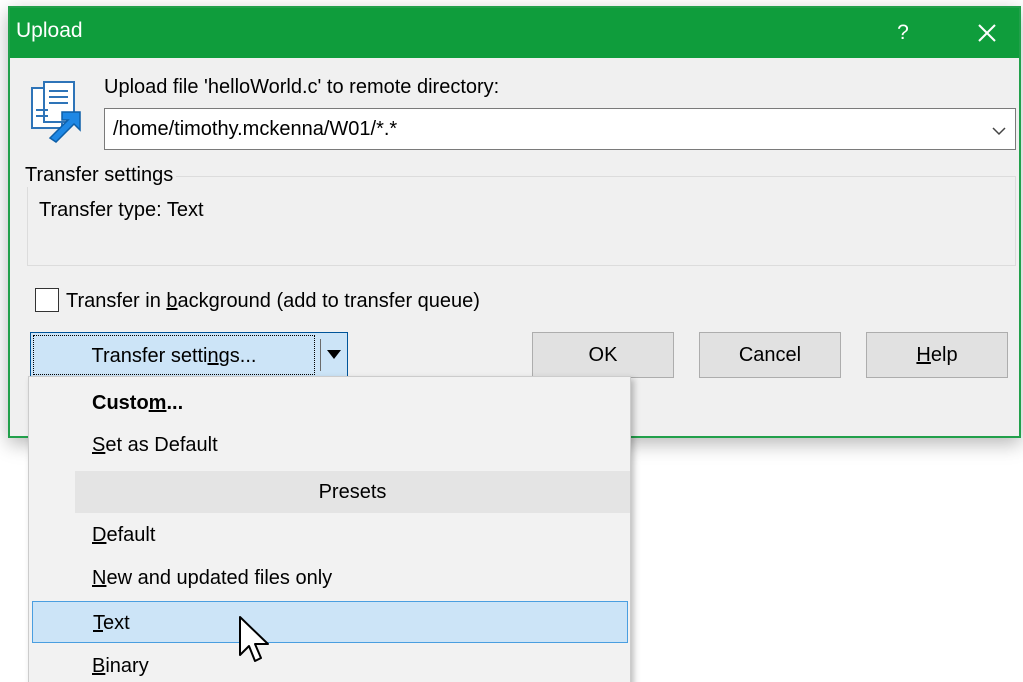 This screenshot has width=1023, height=682. I want to click on menu-item-binary: Binary, so click(329, 663).